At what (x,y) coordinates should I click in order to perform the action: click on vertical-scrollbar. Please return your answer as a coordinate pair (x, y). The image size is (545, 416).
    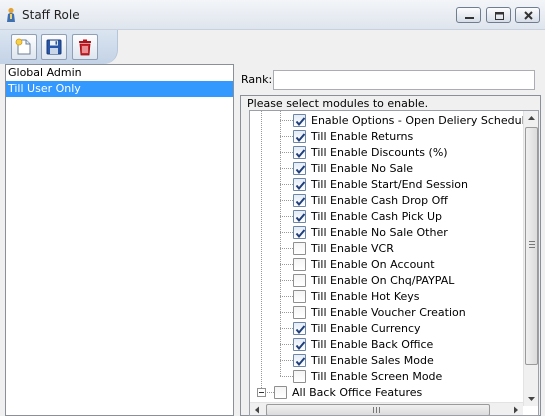
    Looking at the image, I should click on (530, 258).